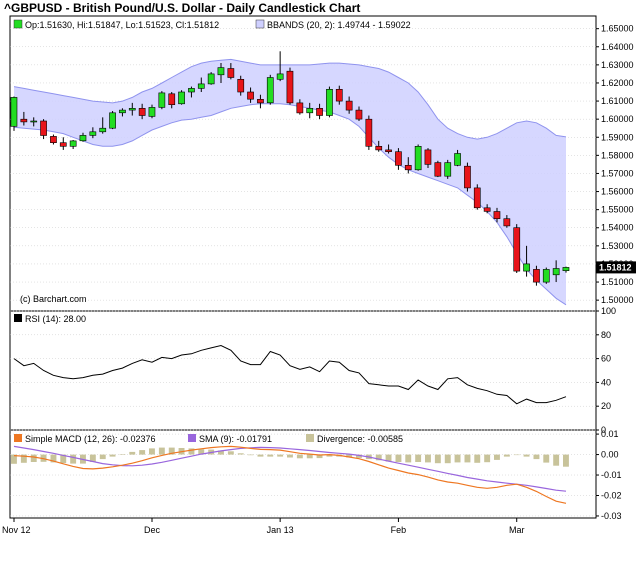 The height and width of the screenshot is (565, 640). Describe the element at coordinates (310, 438) in the screenshot. I see `divergence-legend-swatch` at that location.